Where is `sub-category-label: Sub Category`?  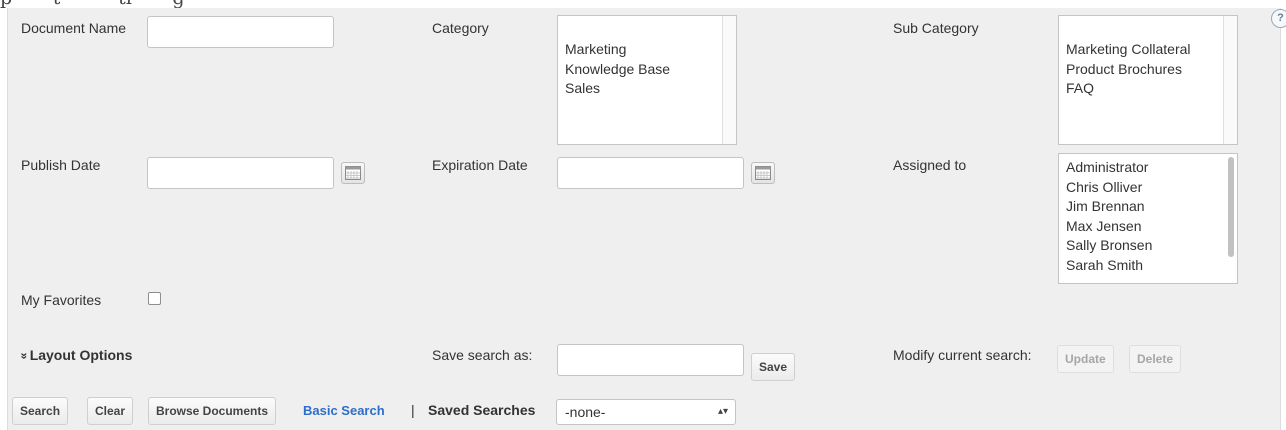 sub-category-label: Sub Category is located at coordinates (936, 28).